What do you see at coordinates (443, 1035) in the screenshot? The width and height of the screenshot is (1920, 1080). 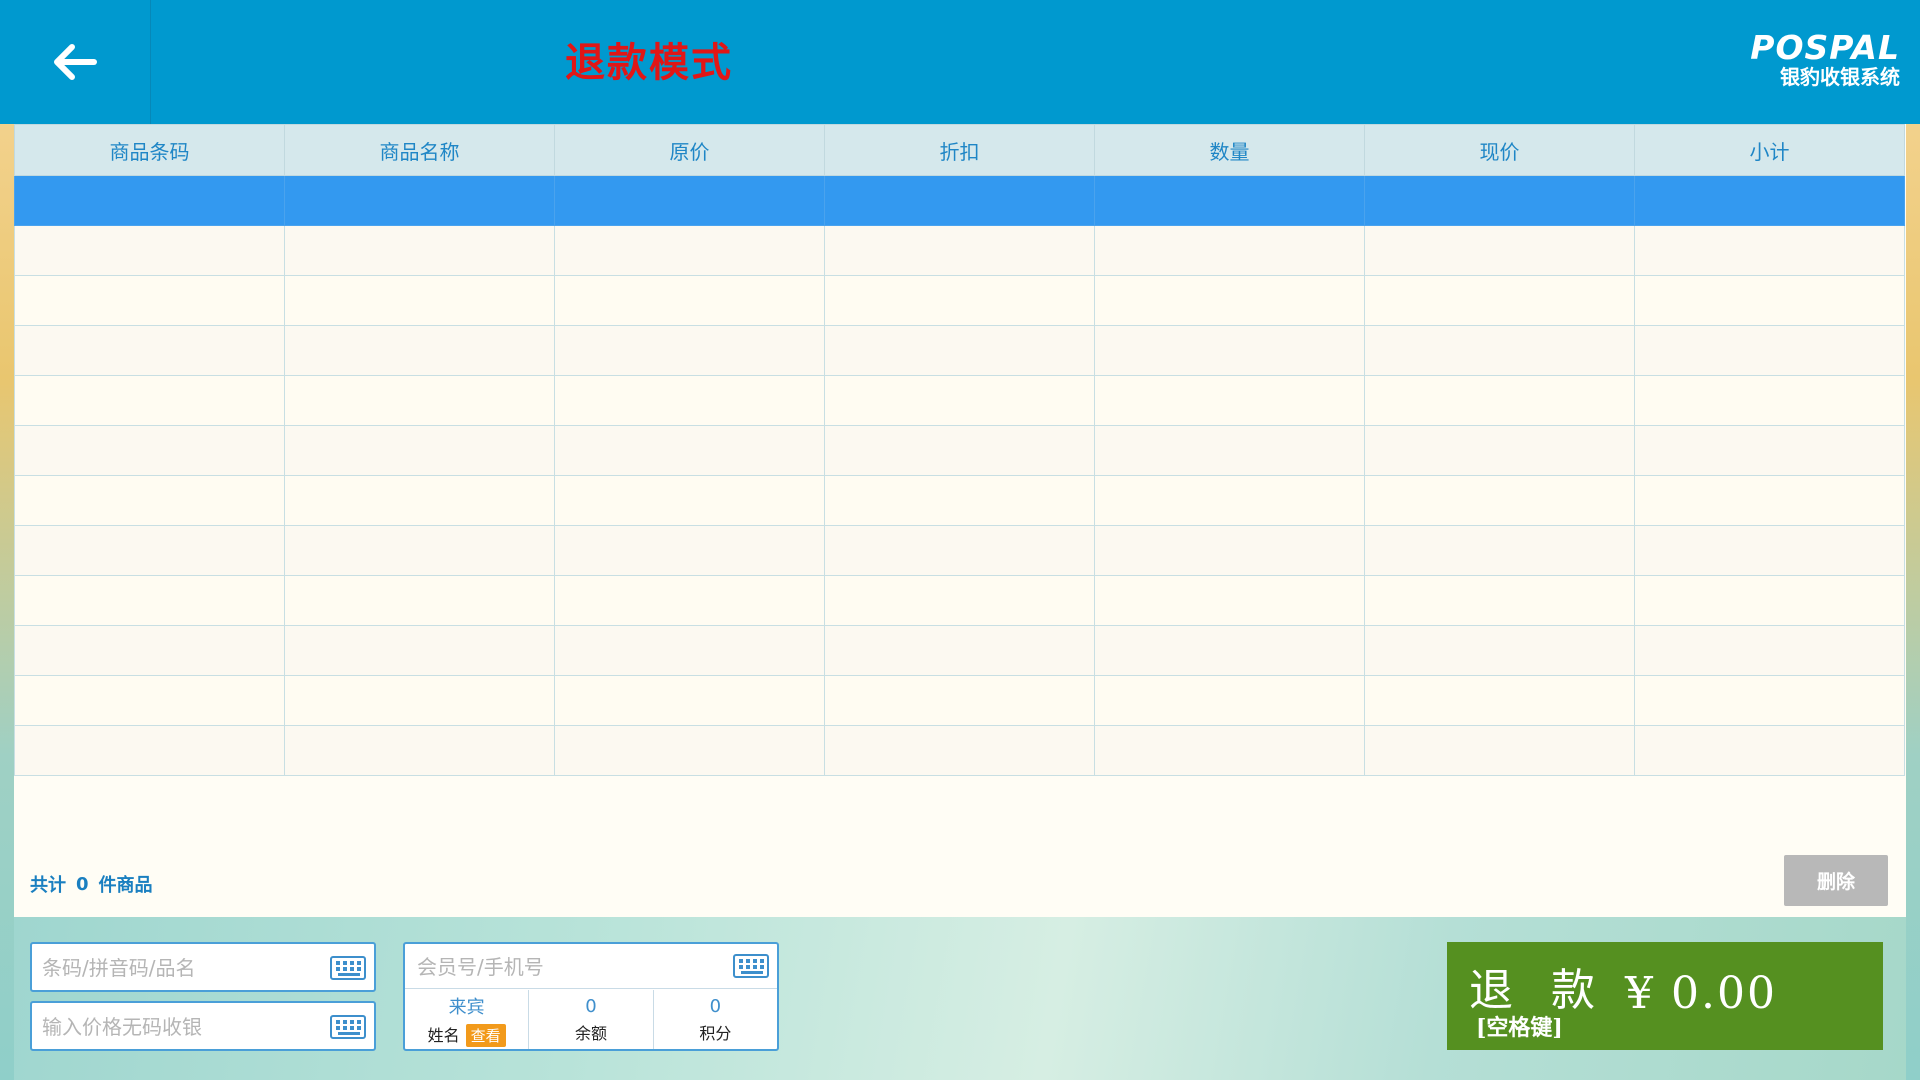 I see `member-name-label: 姓名` at bounding box center [443, 1035].